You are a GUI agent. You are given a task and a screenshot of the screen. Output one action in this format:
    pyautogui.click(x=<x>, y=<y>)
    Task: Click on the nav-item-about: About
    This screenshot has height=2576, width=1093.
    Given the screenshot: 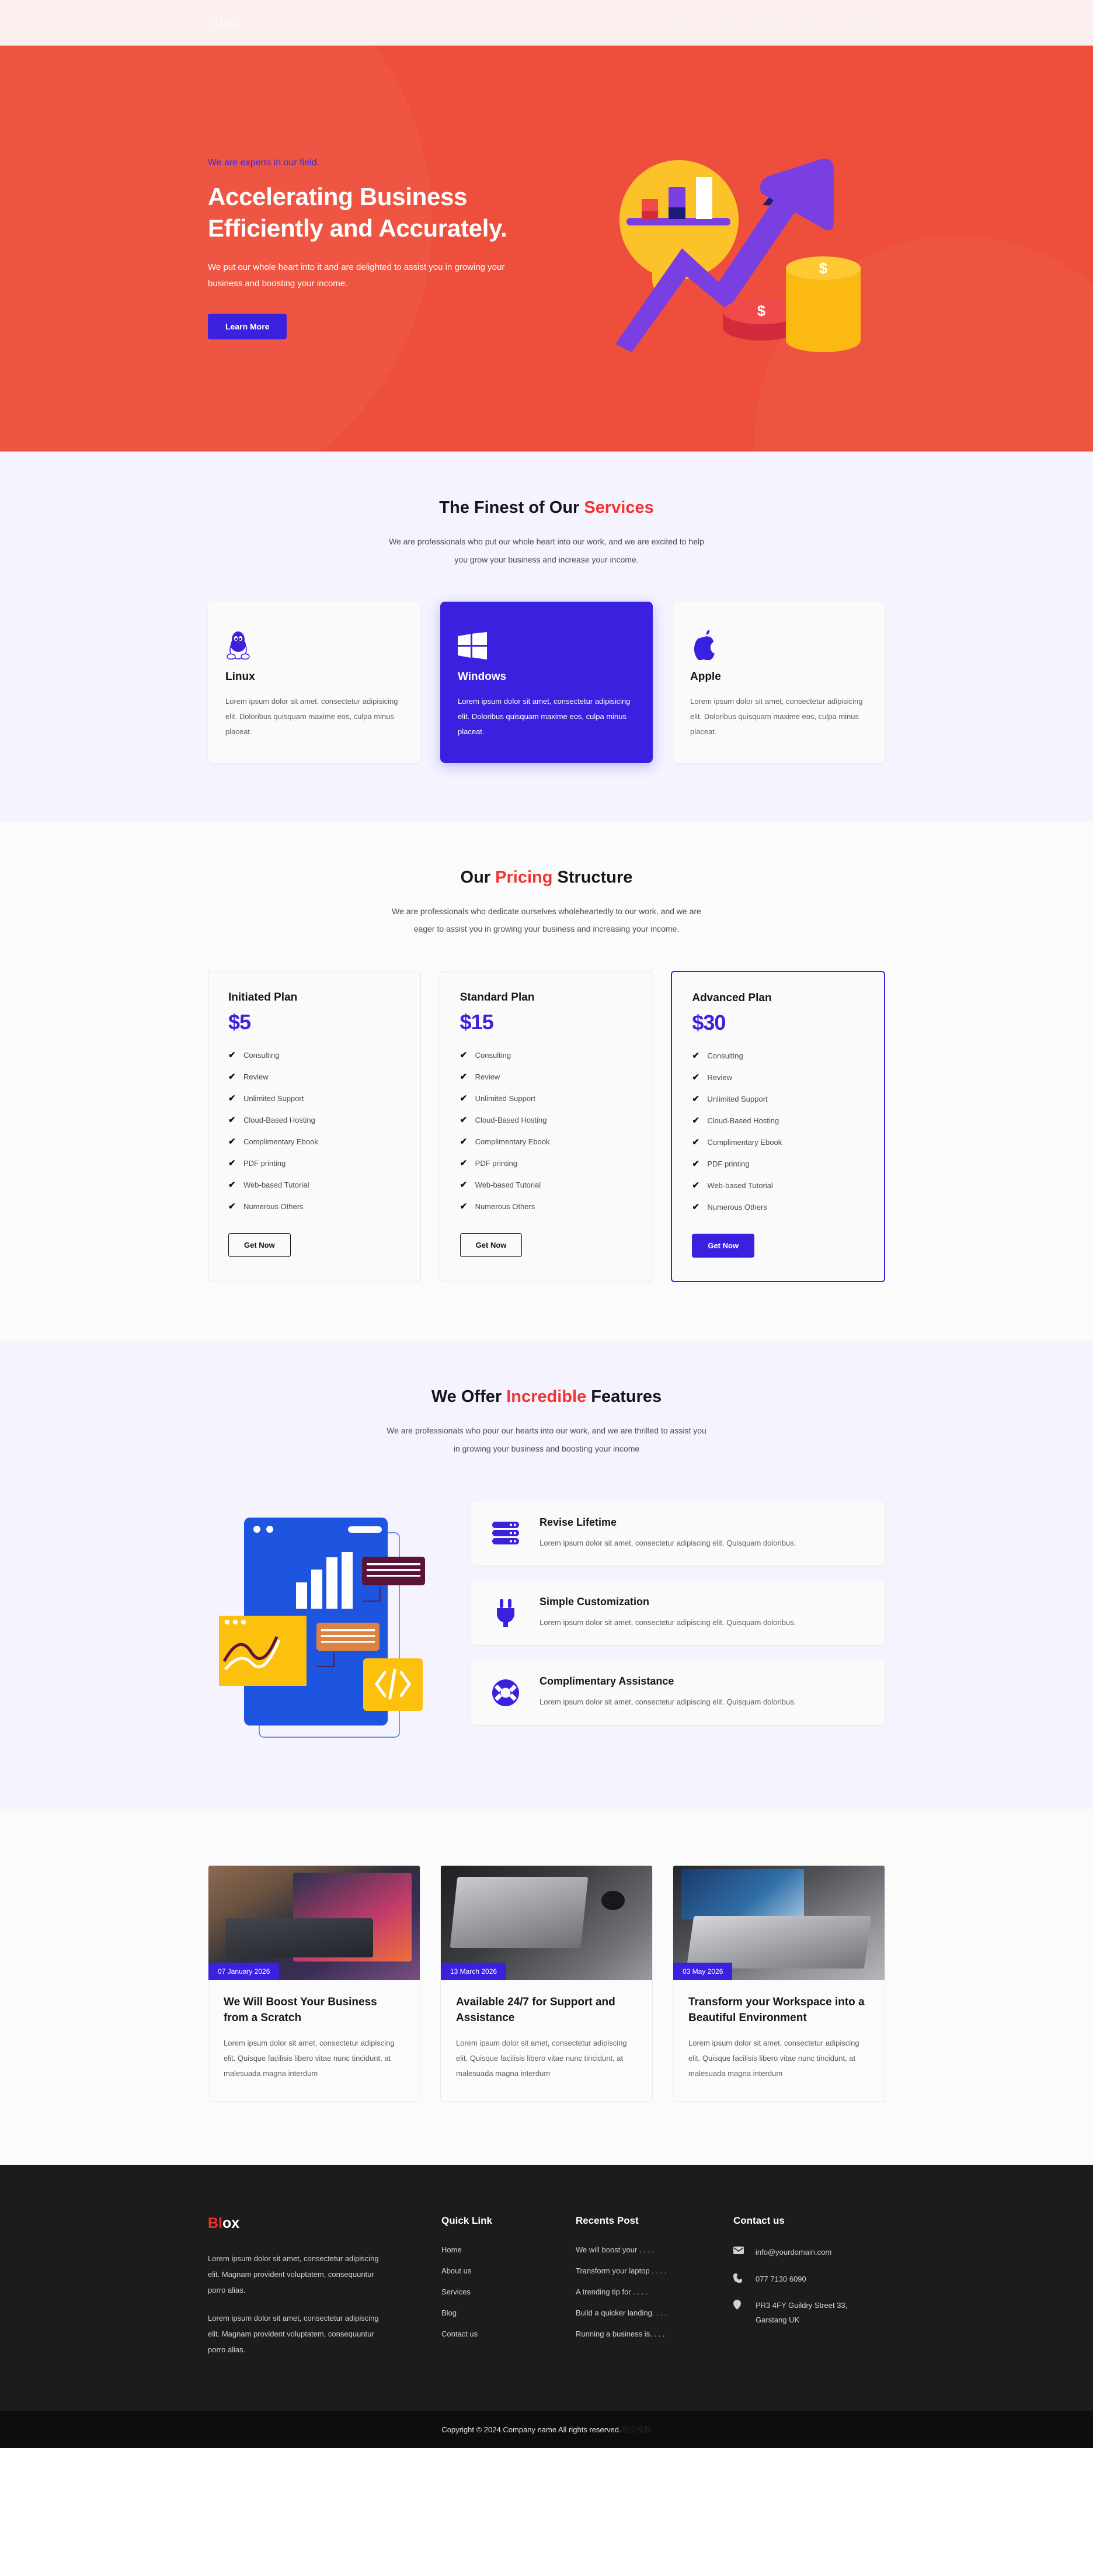 What is the action you would take?
    pyautogui.click(x=725, y=22)
    